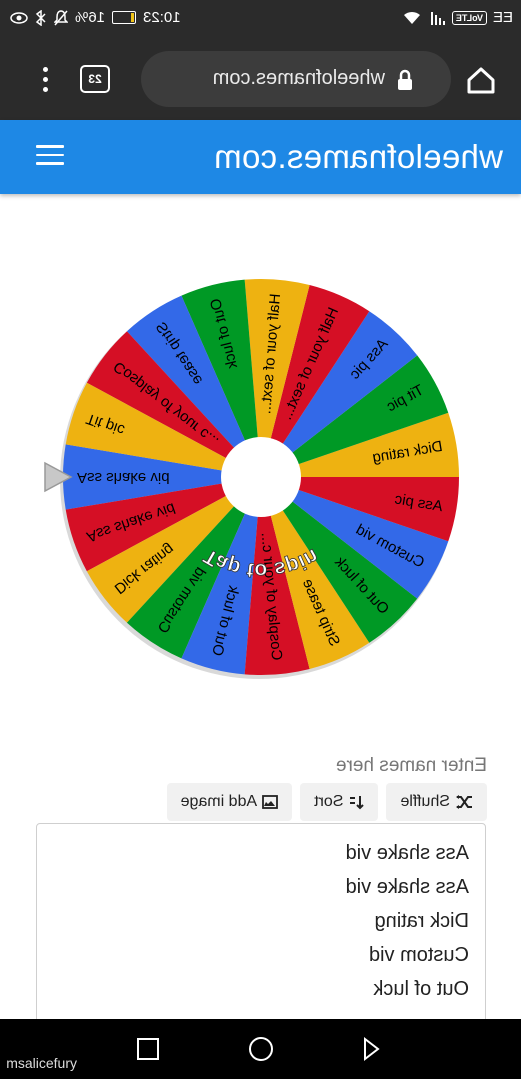  What do you see at coordinates (41, 1063) in the screenshot?
I see `watermark-text: msalicefury` at bounding box center [41, 1063].